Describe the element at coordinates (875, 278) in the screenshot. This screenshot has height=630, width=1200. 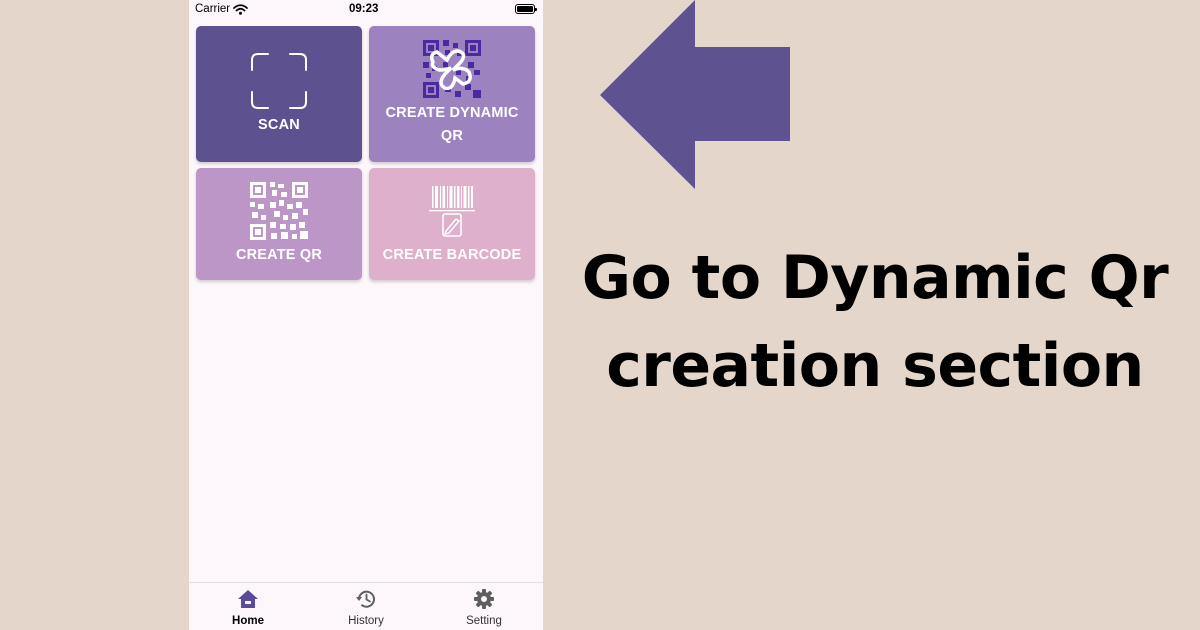
I see `instruction-line-1: Go to Dynamic Qr` at that location.